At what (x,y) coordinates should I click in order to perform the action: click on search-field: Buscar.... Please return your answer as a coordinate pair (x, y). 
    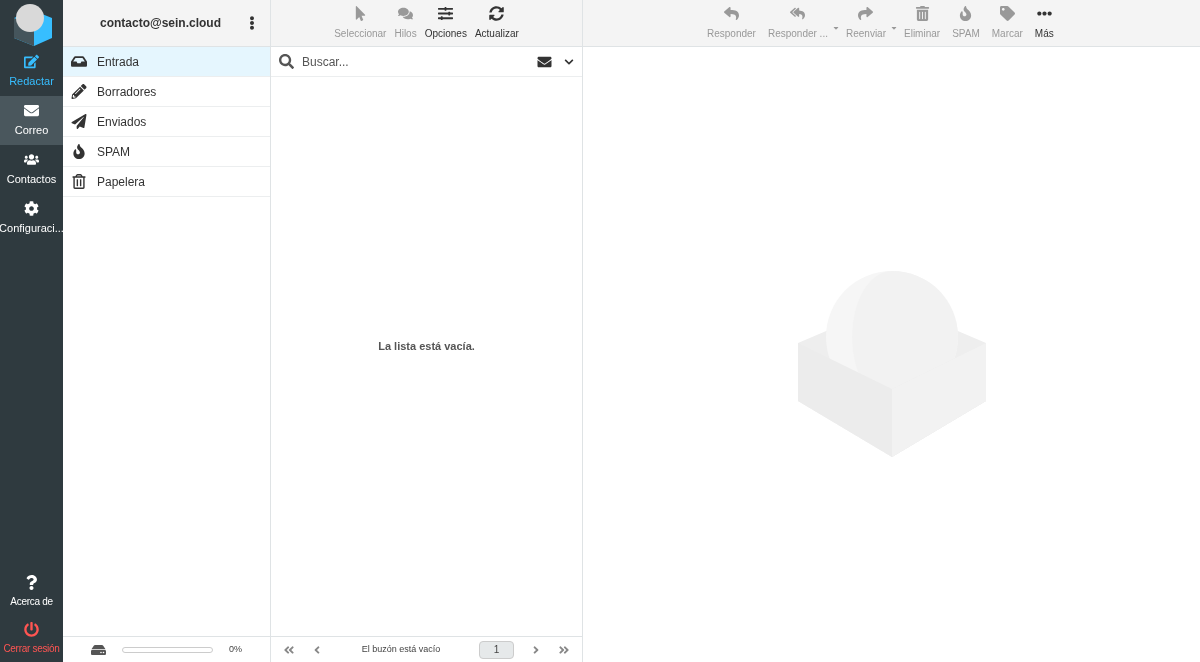
    Looking at the image, I should click on (415, 61).